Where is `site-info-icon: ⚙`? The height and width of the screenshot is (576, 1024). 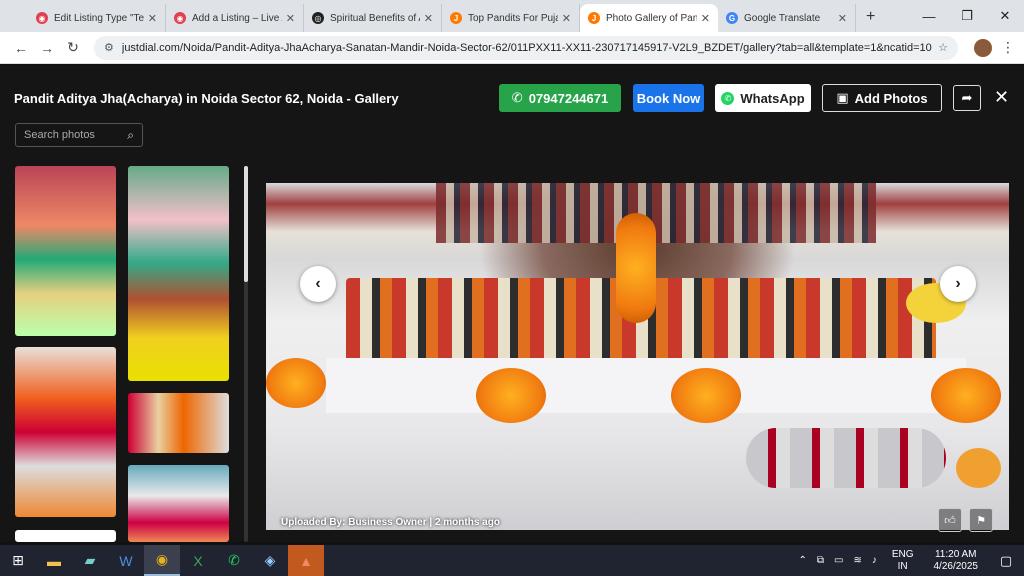 site-info-icon: ⚙ is located at coordinates (109, 47).